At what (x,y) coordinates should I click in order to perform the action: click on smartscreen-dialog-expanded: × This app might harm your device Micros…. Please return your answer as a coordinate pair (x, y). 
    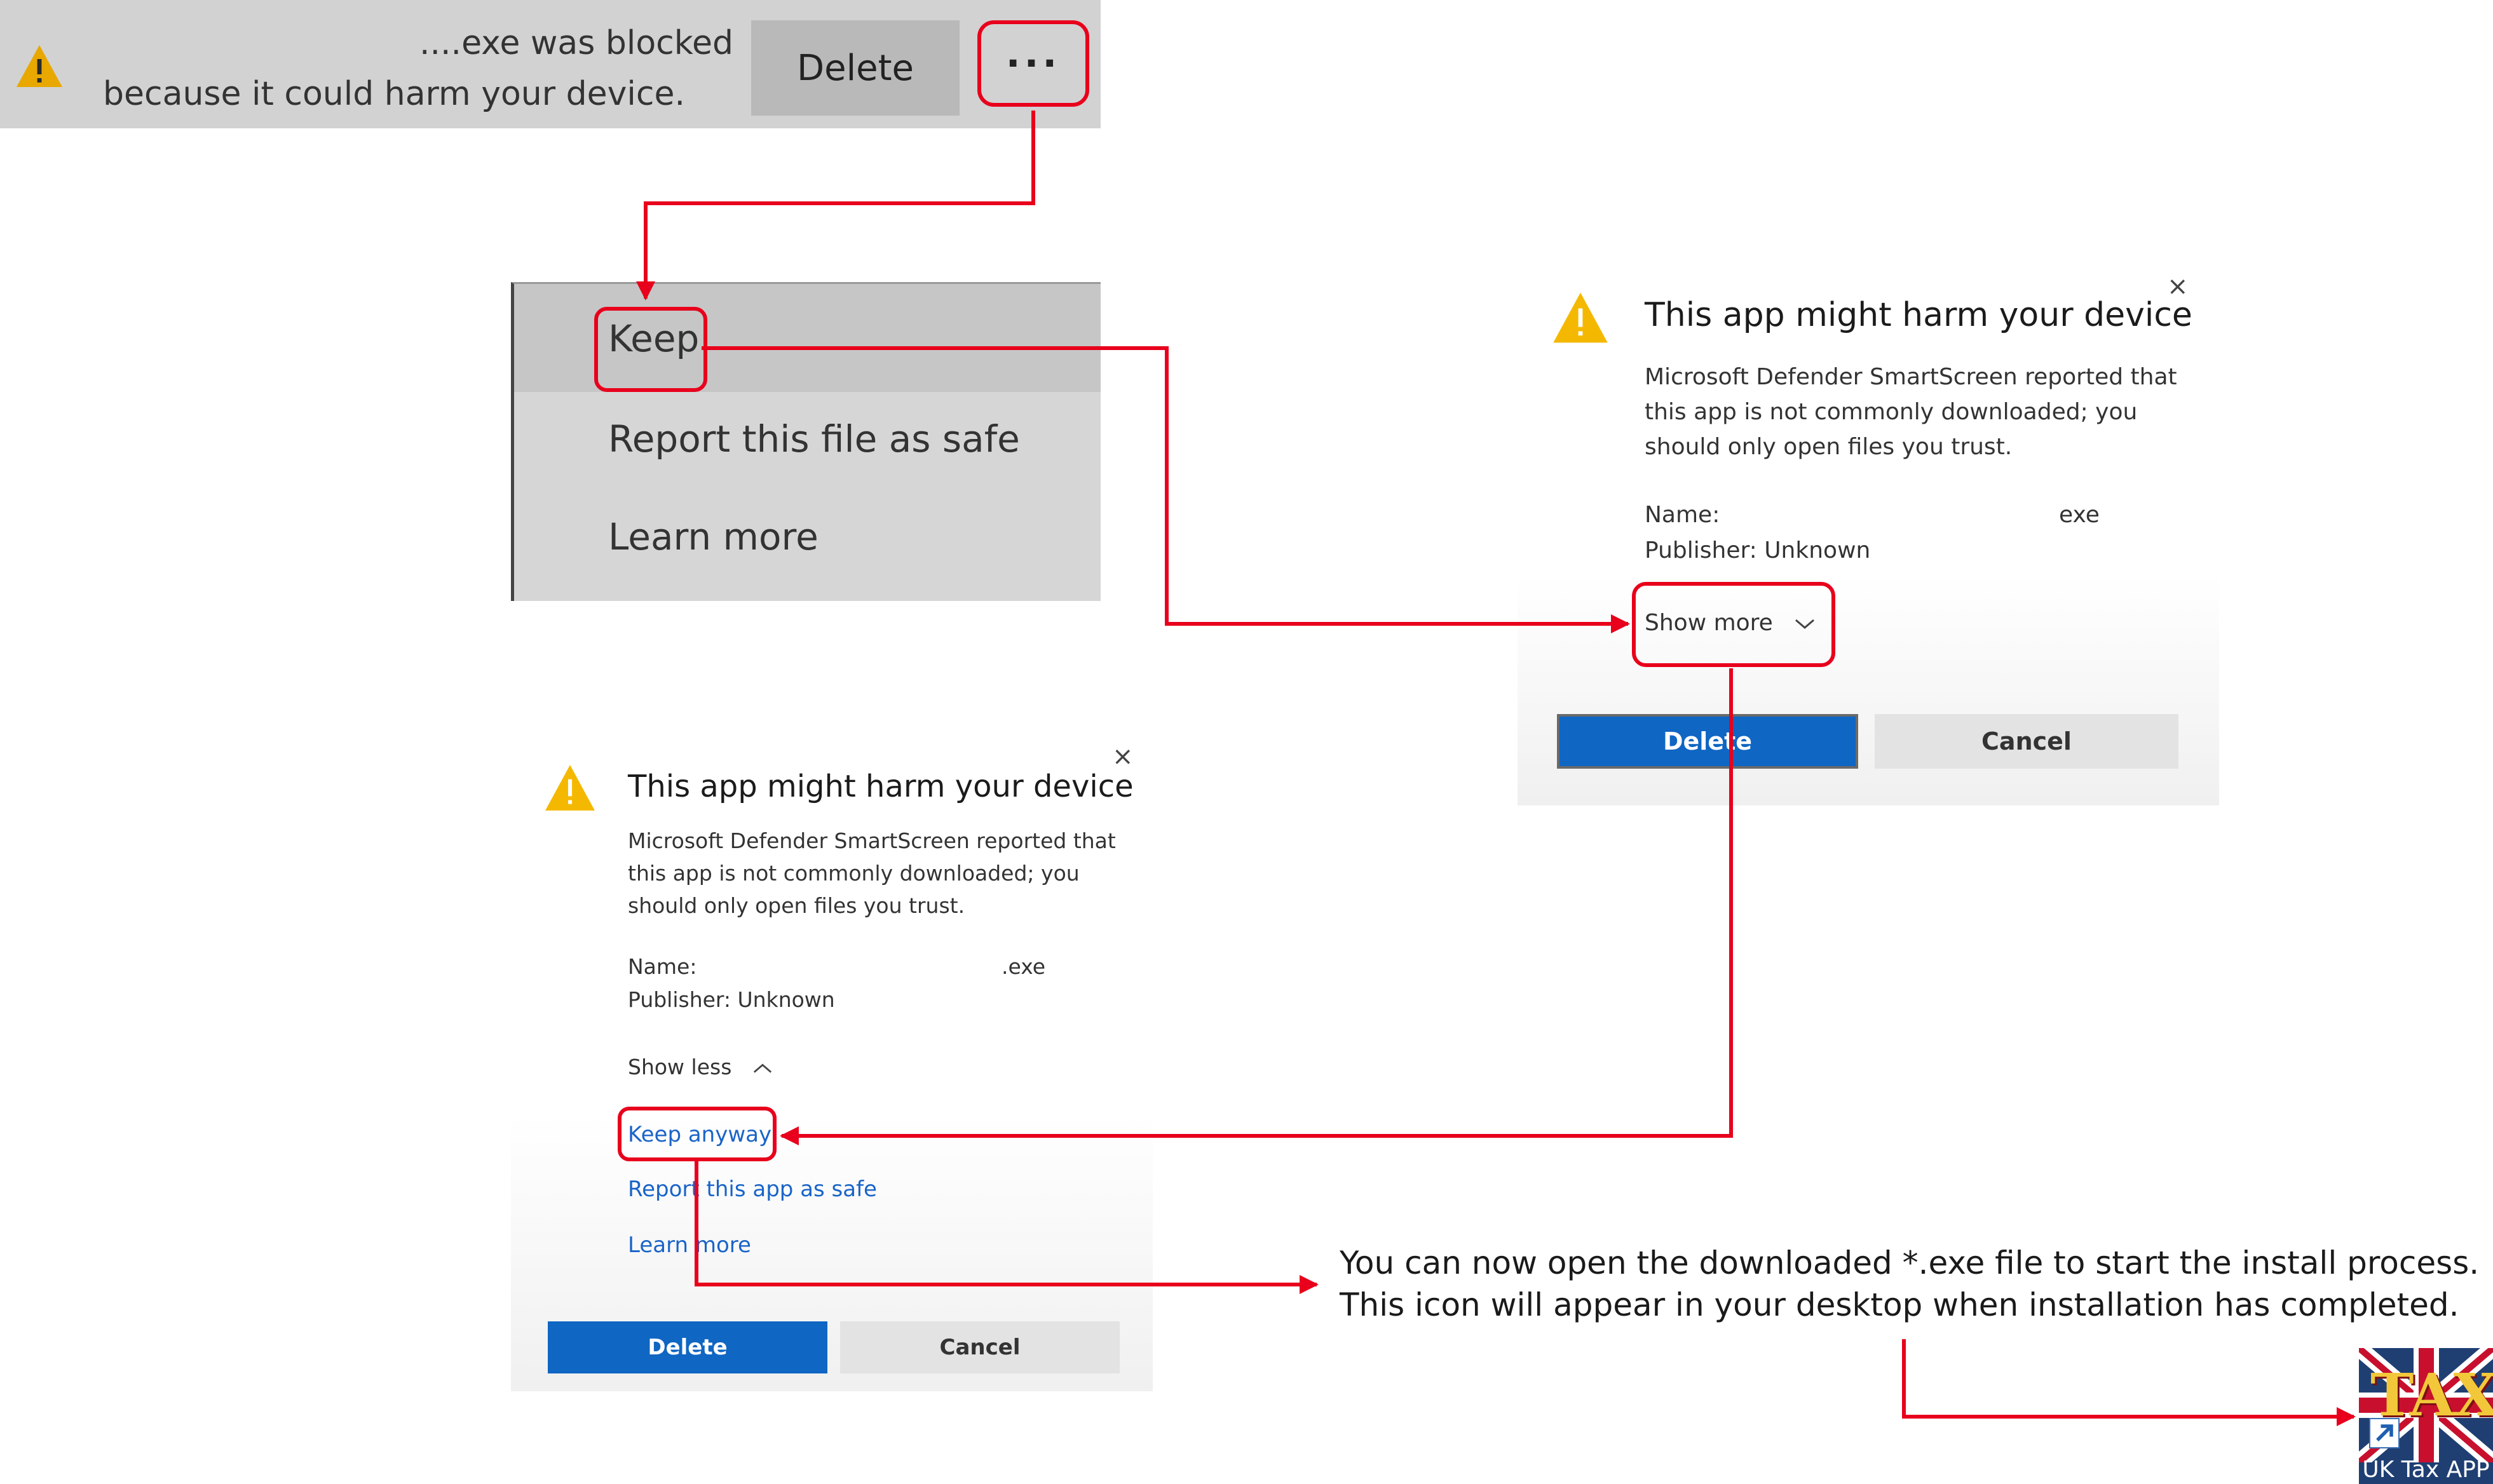
    Looking at the image, I should click on (832, 1061).